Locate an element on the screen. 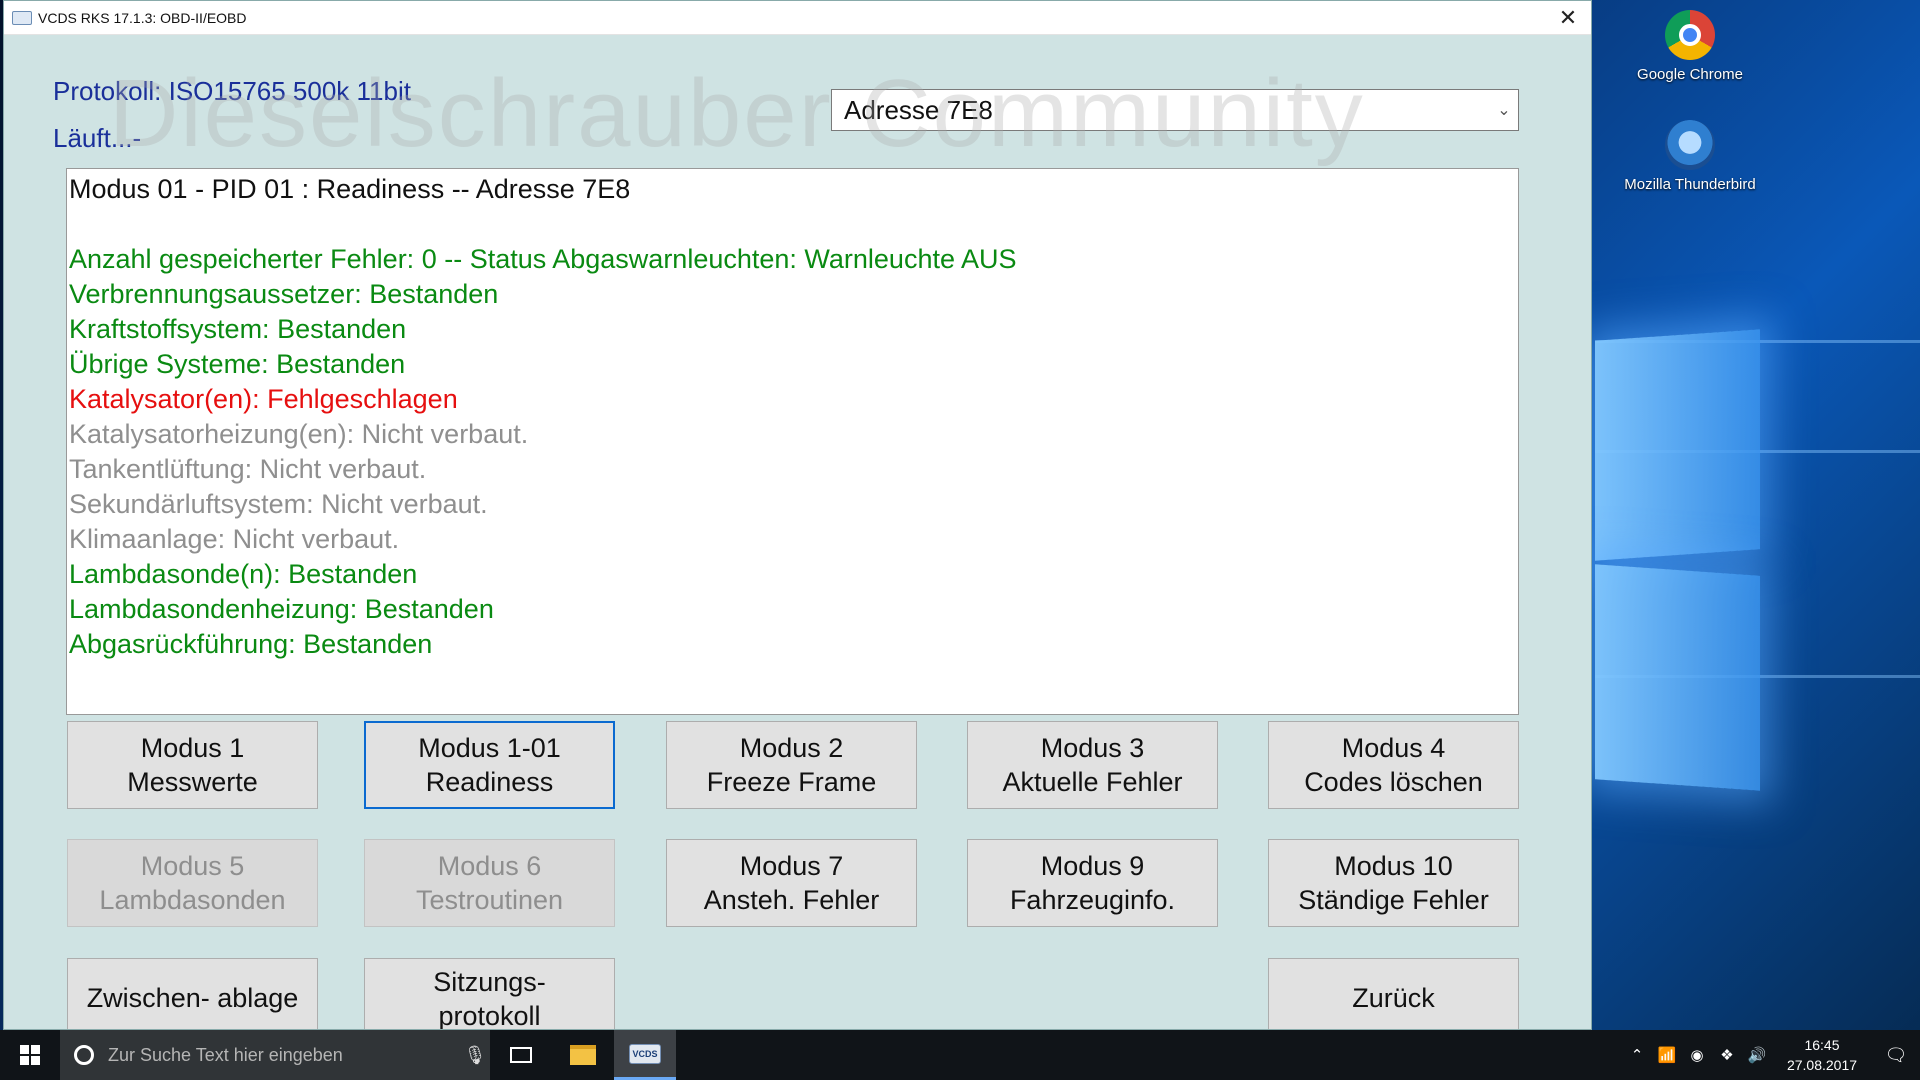 The height and width of the screenshot is (1080, 1920). mode7-button: Modus 7 Ansteh. Fehler is located at coordinates (791, 883).